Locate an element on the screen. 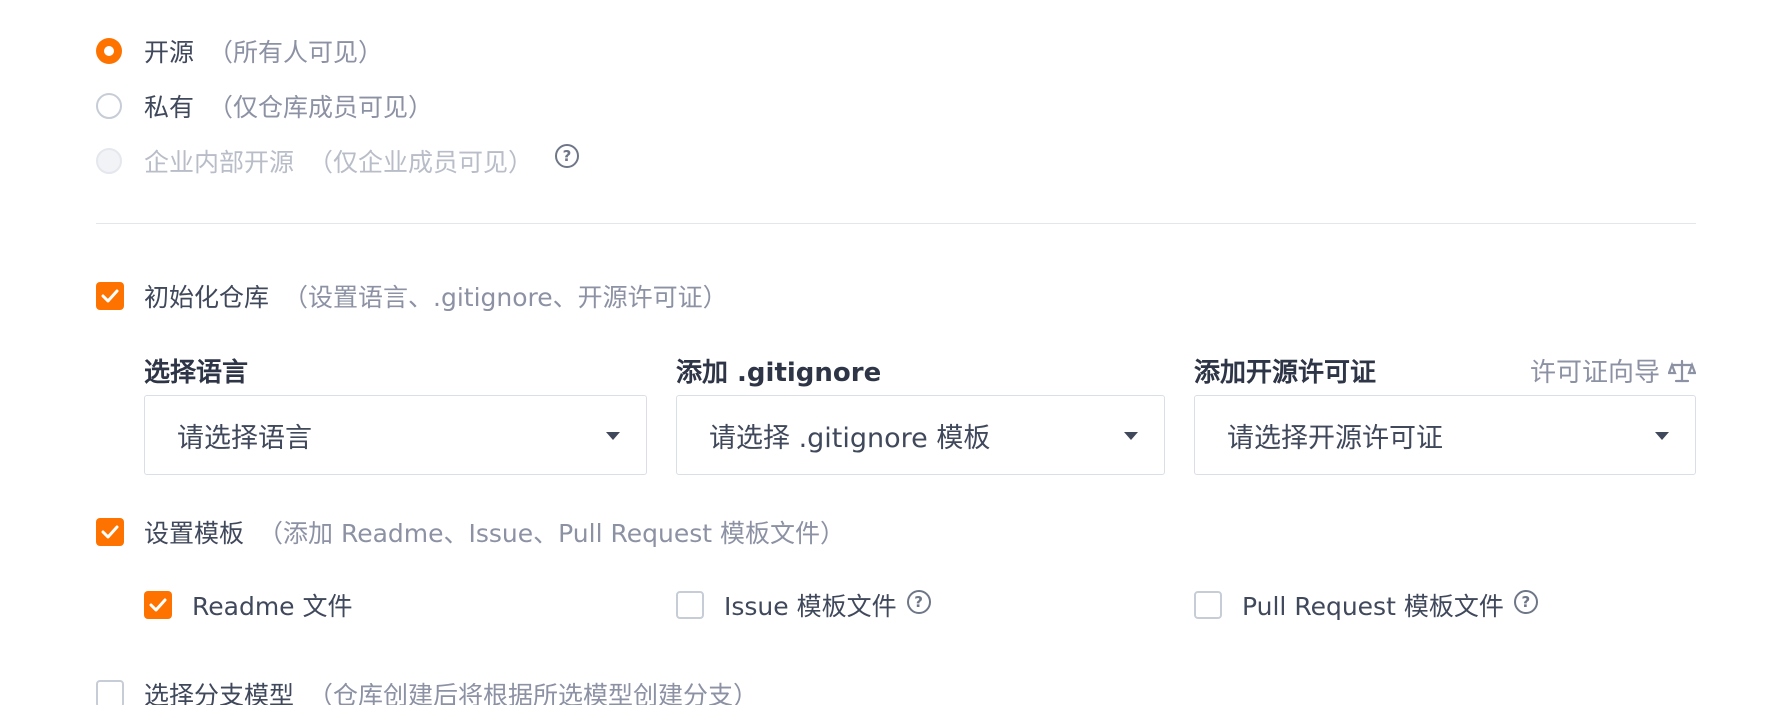  branch-model-label: 选择分支模型 is located at coordinates (219, 693).